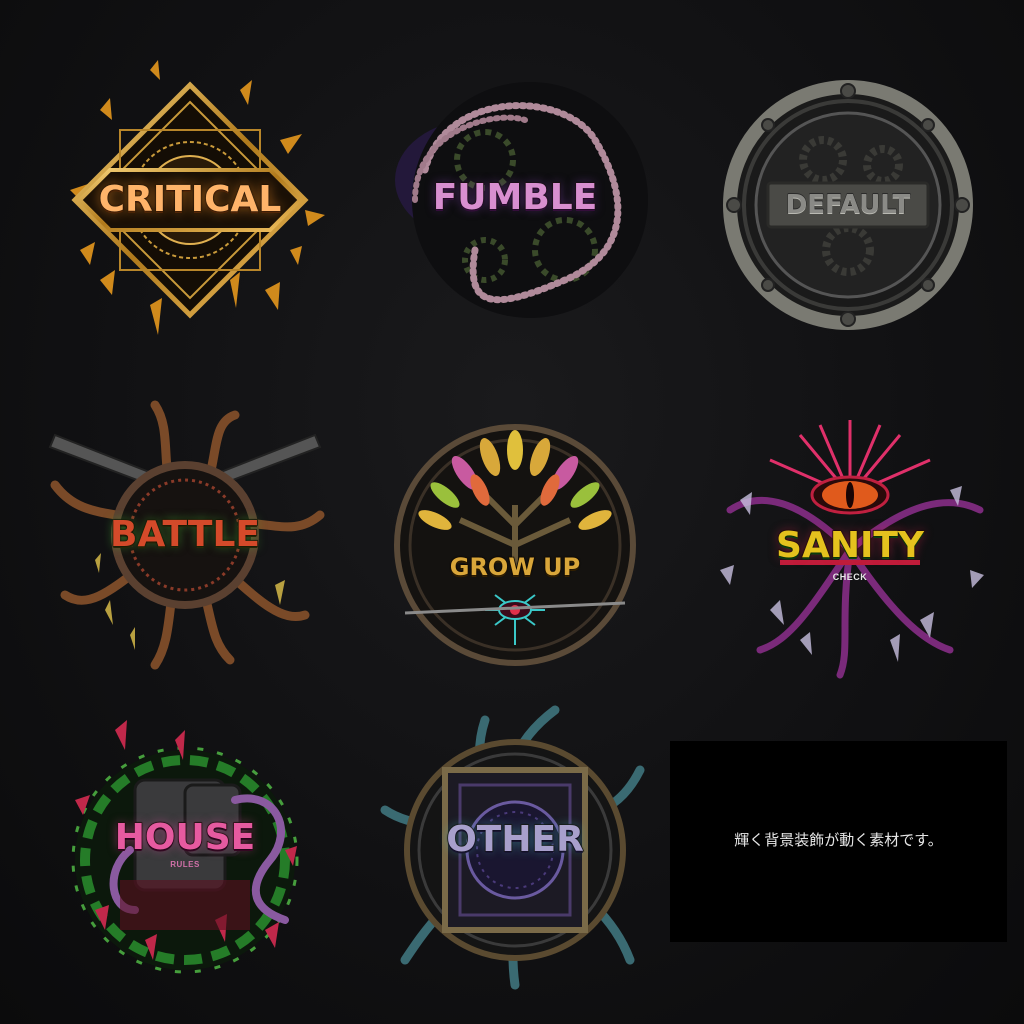 Image resolution: width=1024 pixels, height=1024 pixels. Describe the element at coordinates (185, 864) in the screenshot. I see `house-subtitle: RULES` at that location.